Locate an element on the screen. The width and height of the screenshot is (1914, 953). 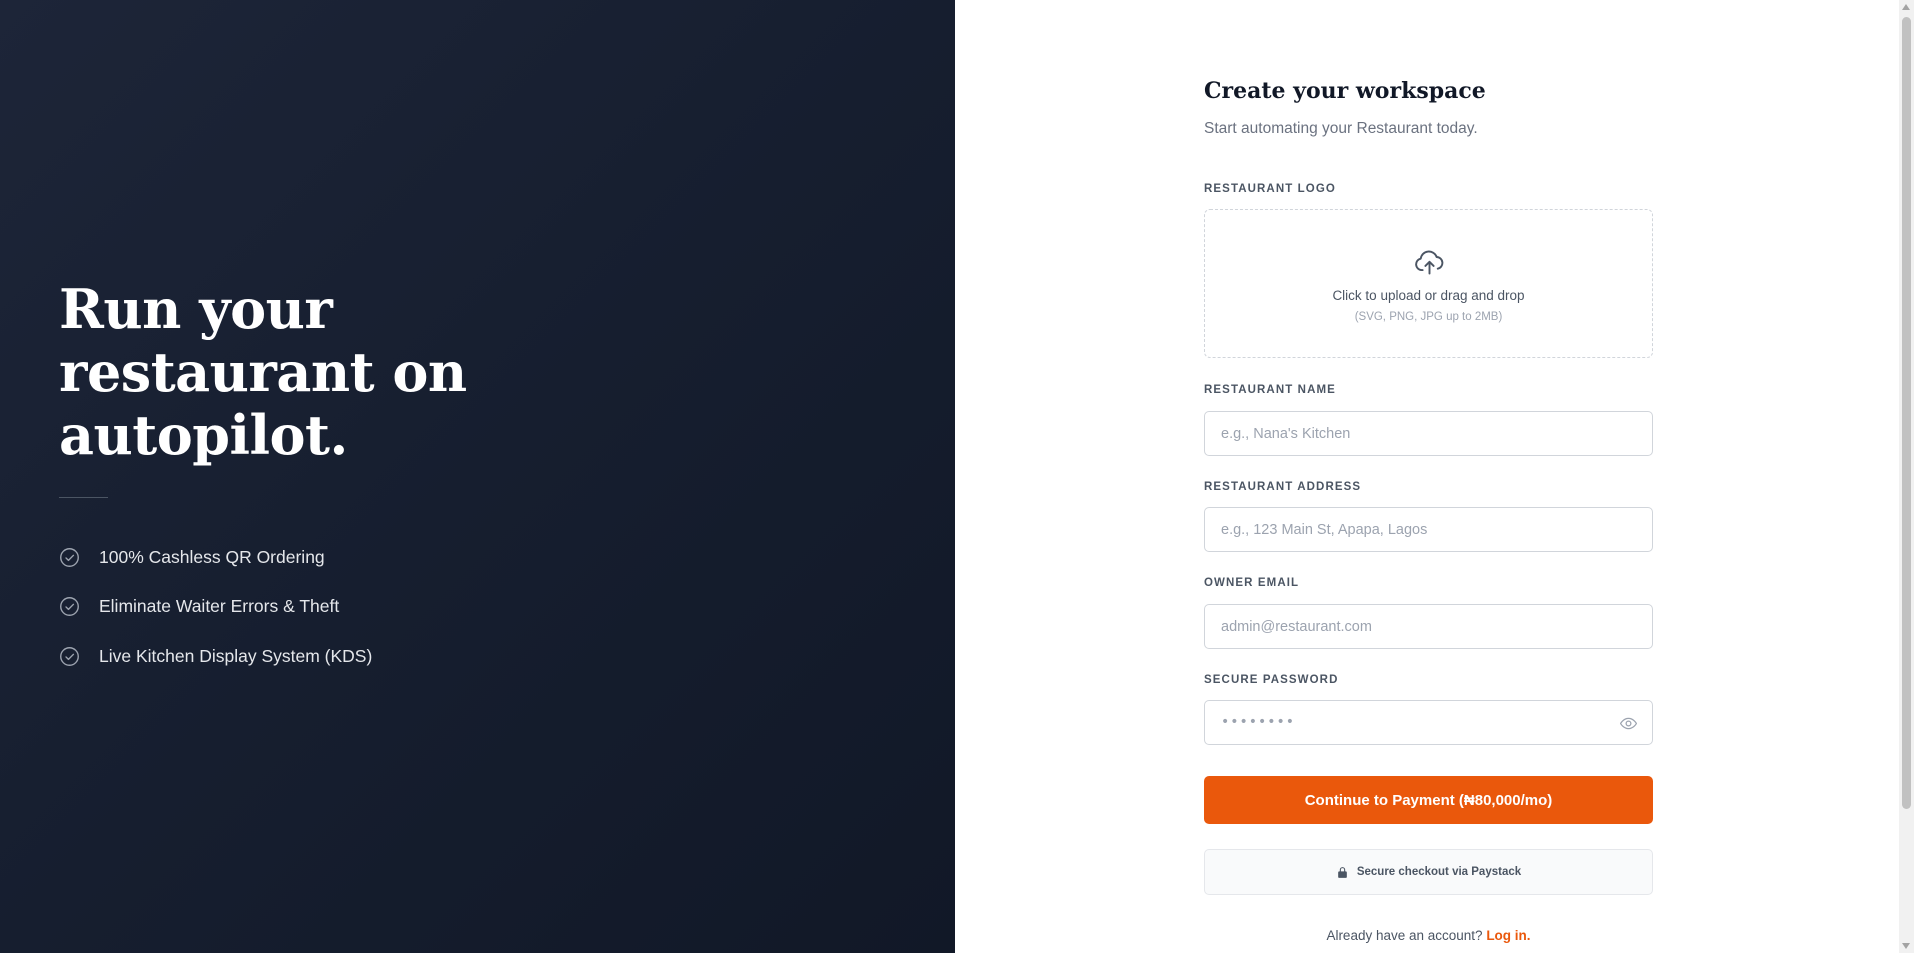
restaurant-address-input is located at coordinates (1428, 529).